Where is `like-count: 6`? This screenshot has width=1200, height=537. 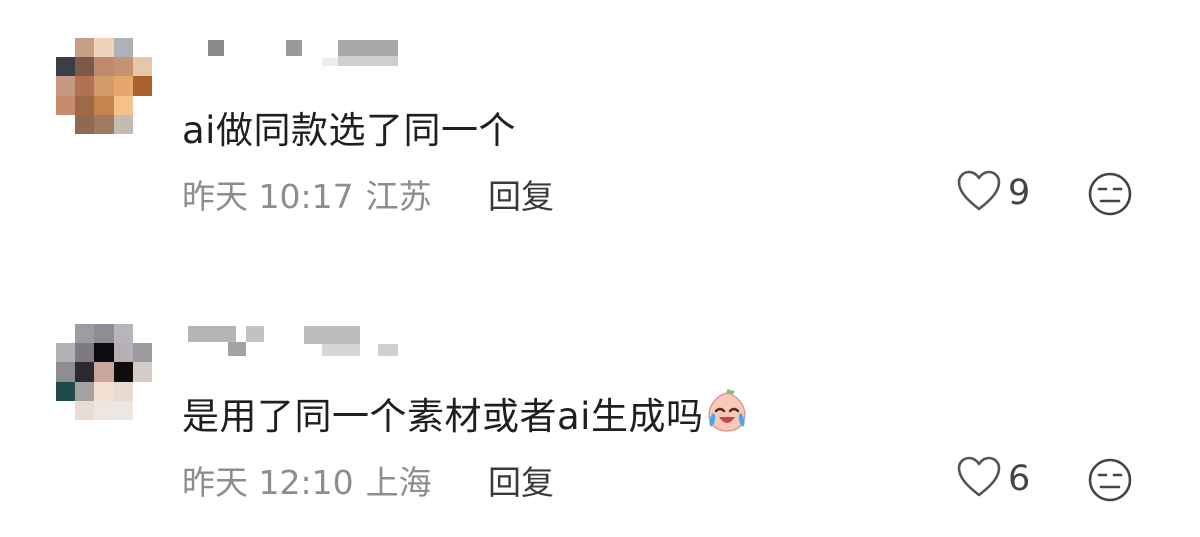
like-count: 6 is located at coordinates (1019, 479).